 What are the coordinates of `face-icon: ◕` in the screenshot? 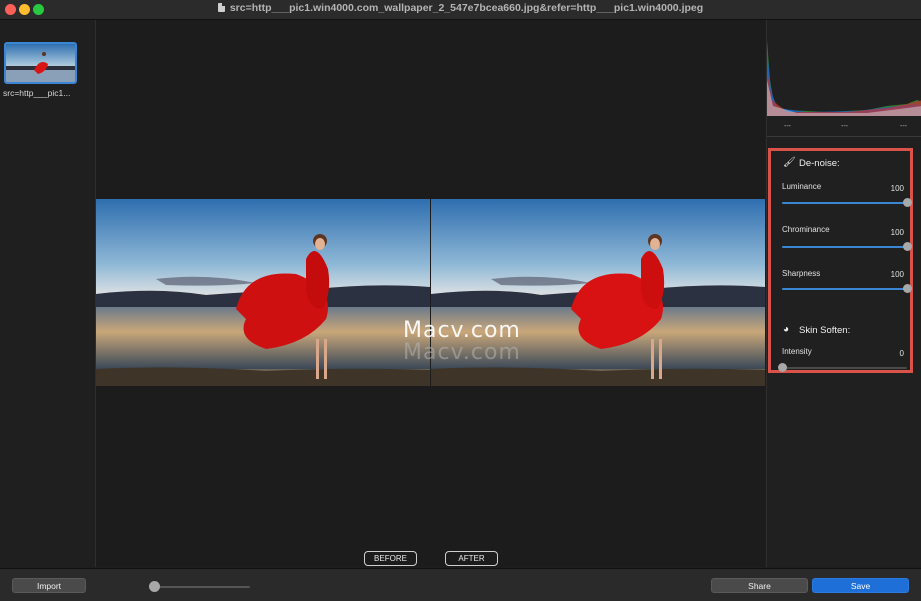 It's located at (786, 329).